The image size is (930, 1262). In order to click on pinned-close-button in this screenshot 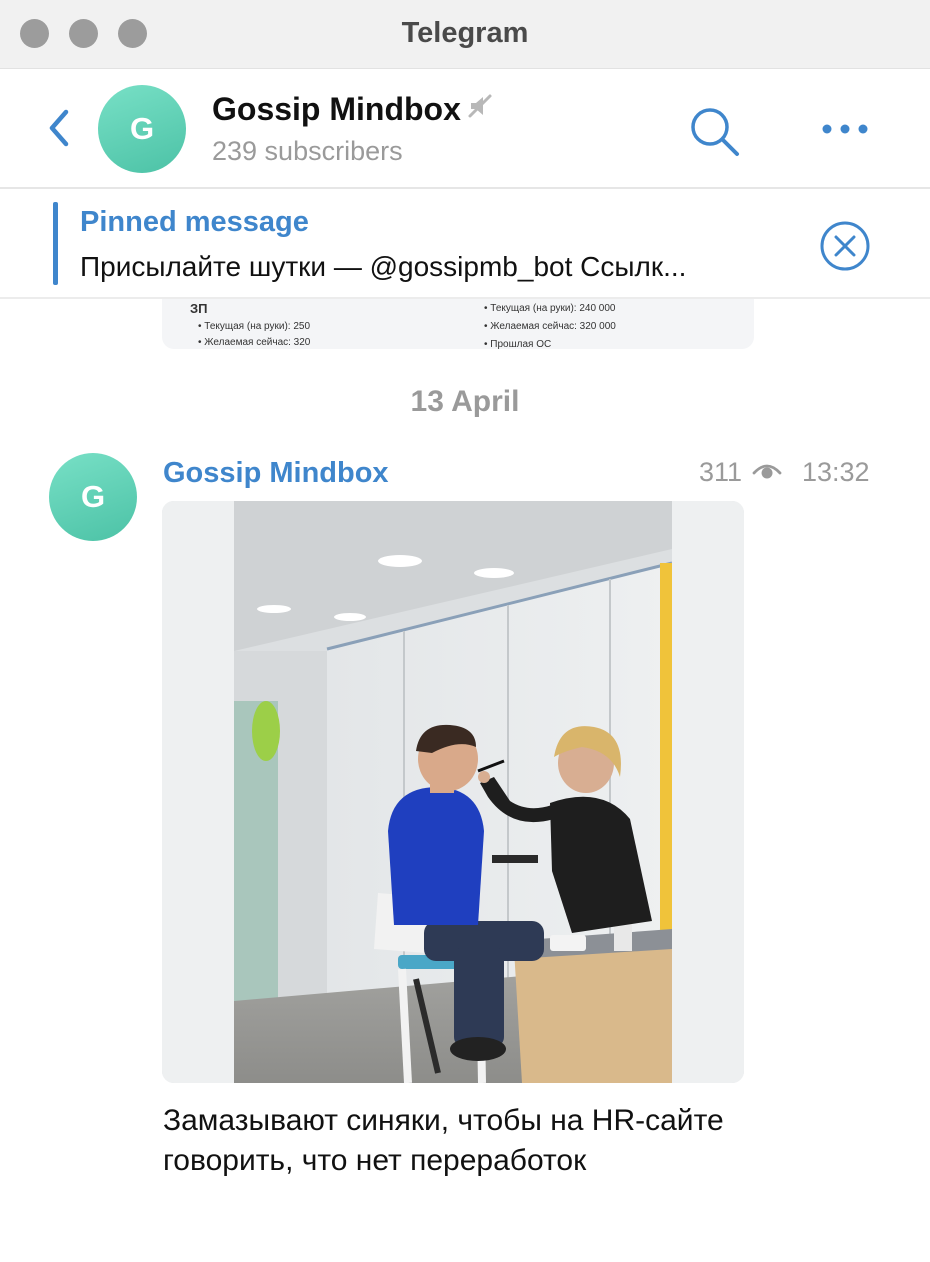, I will do `click(845, 246)`.